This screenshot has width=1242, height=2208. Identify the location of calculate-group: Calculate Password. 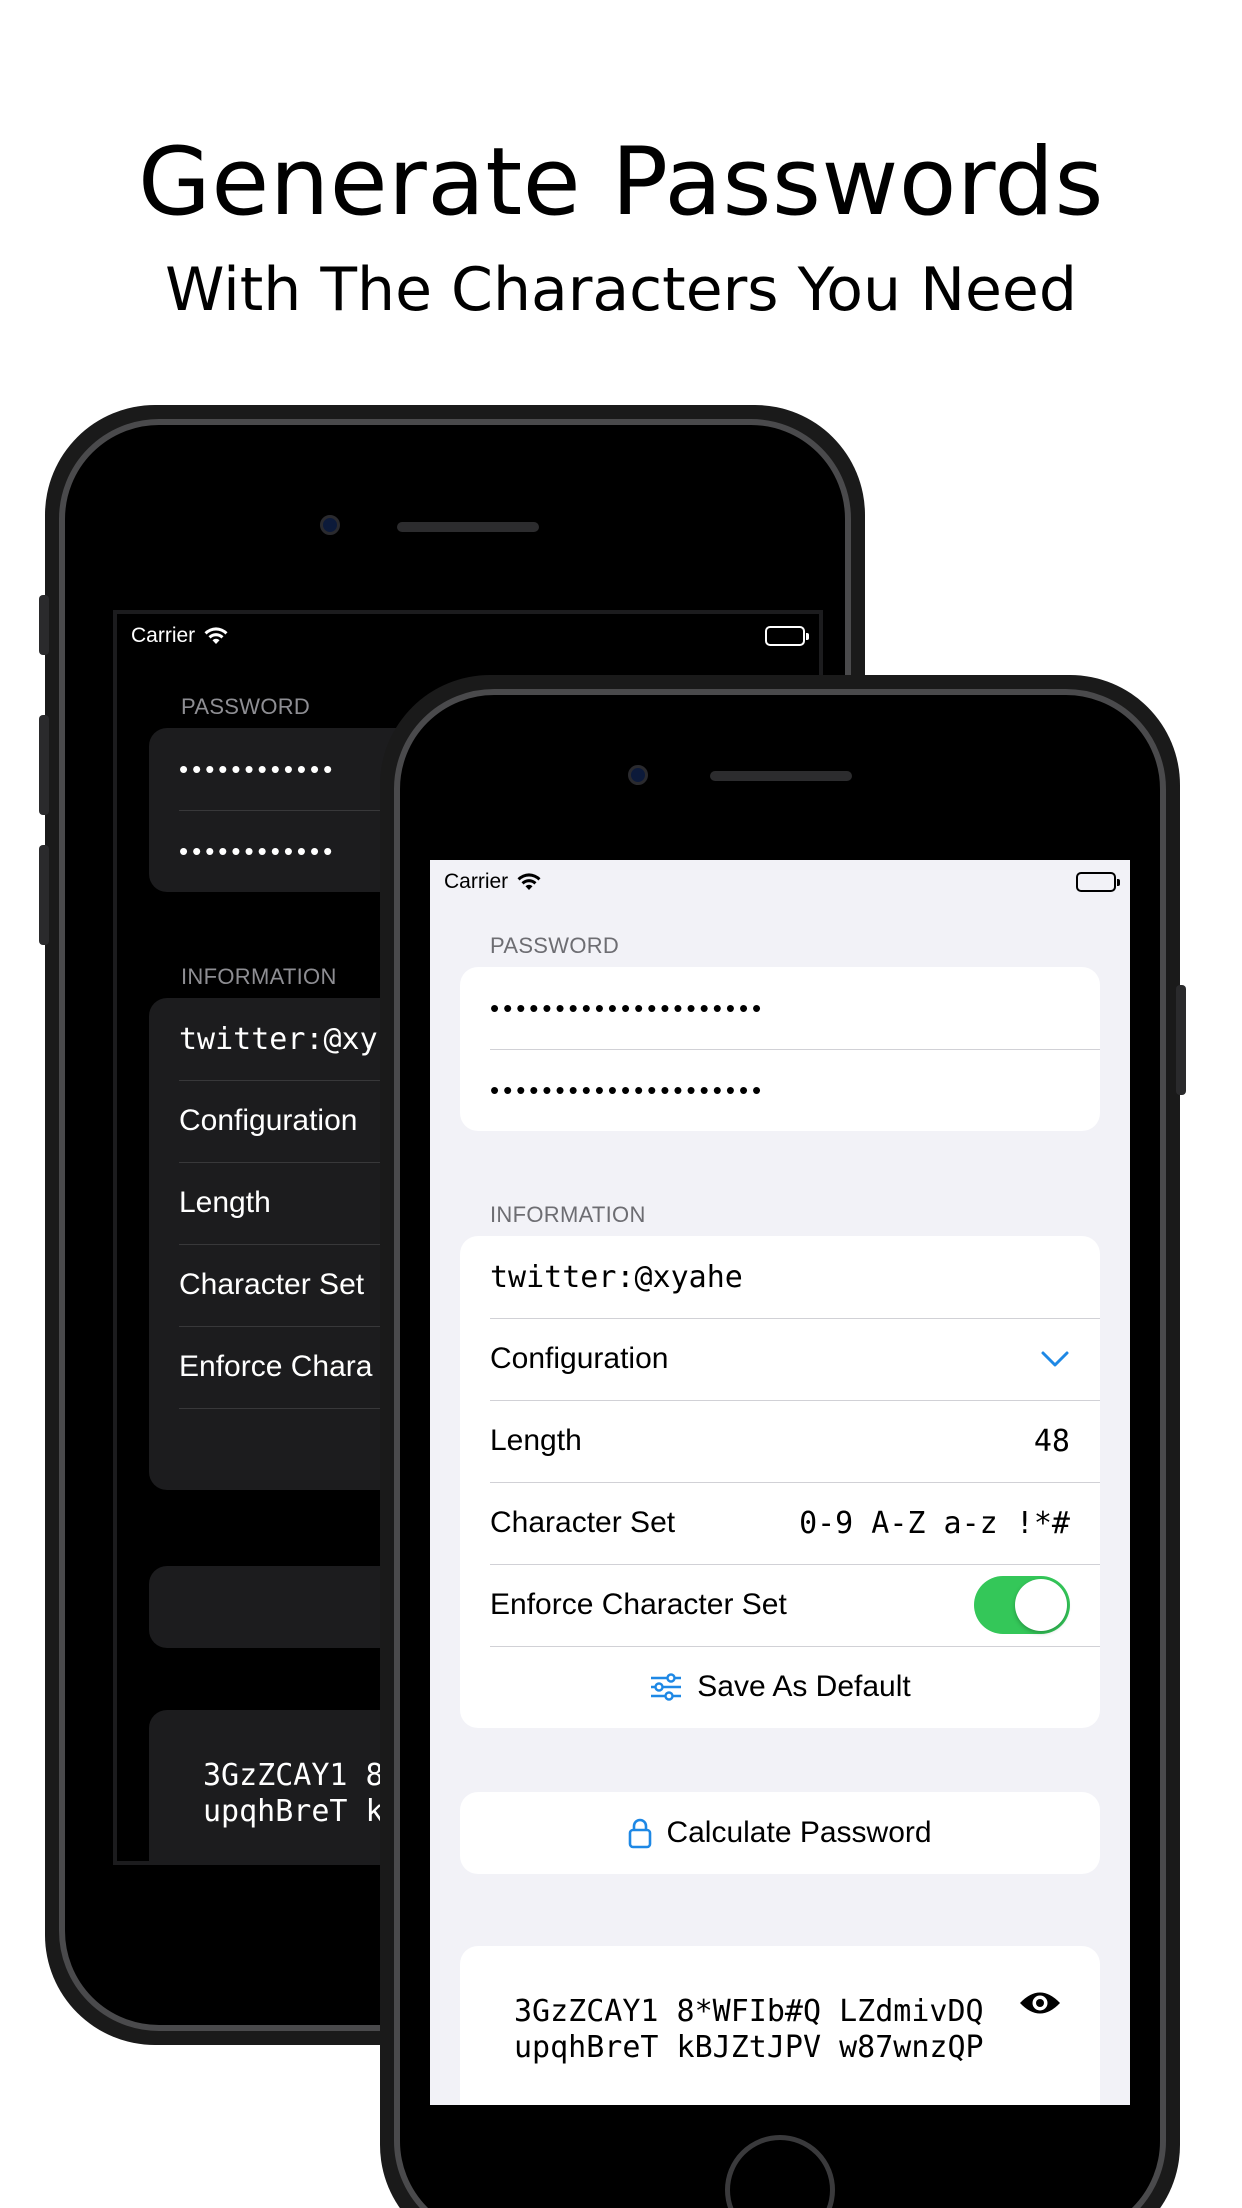
(780, 1833).